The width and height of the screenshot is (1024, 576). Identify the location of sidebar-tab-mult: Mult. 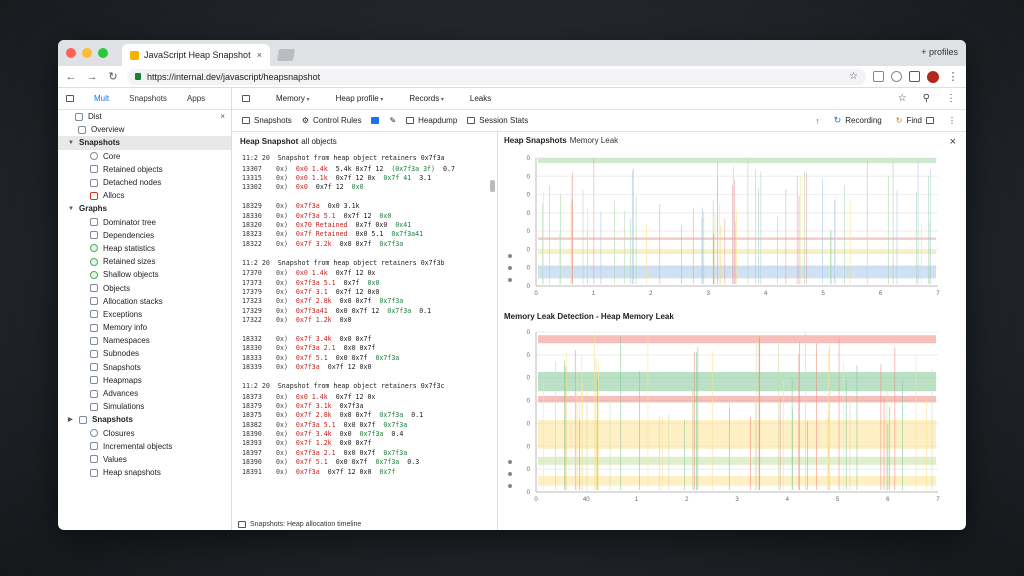
(101, 98).